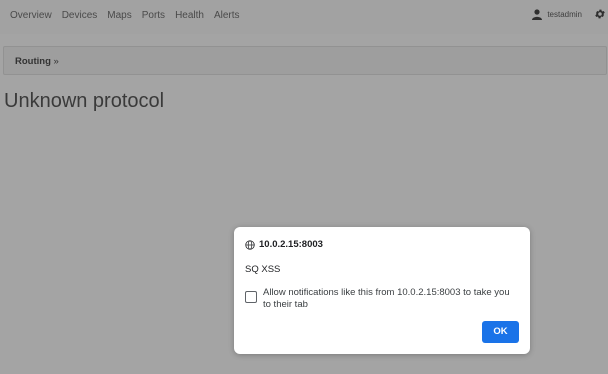  What do you see at coordinates (153, 15) in the screenshot?
I see `nav-item-ports: Ports` at bounding box center [153, 15].